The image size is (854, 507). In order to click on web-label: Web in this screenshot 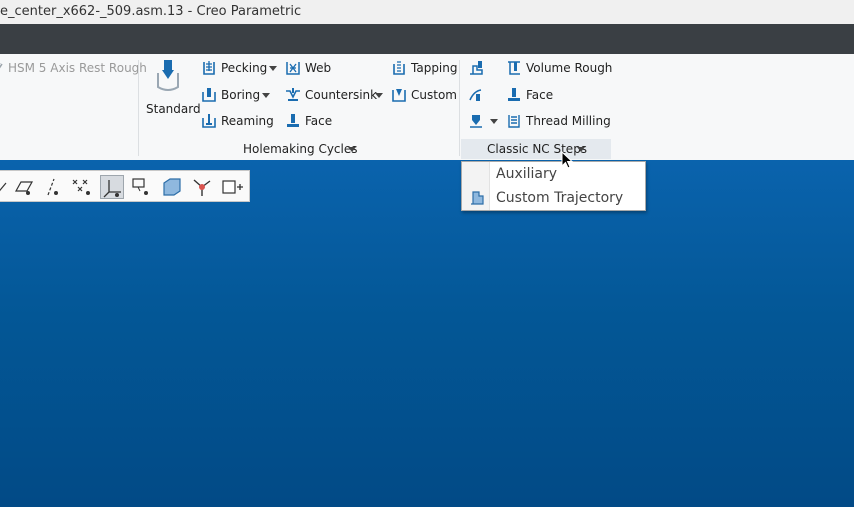, I will do `click(318, 68)`.